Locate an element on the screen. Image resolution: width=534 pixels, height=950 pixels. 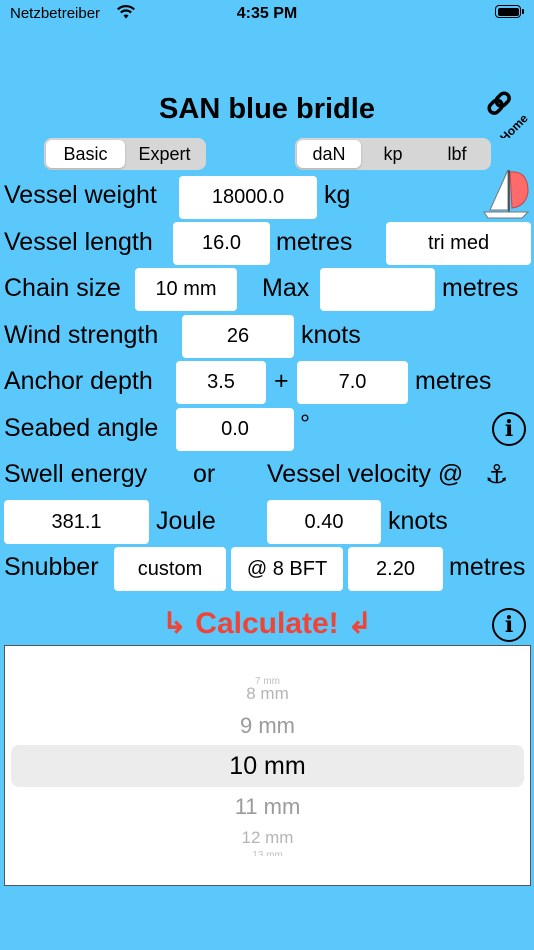
tab-dan: daN is located at coordinates (329, 154).